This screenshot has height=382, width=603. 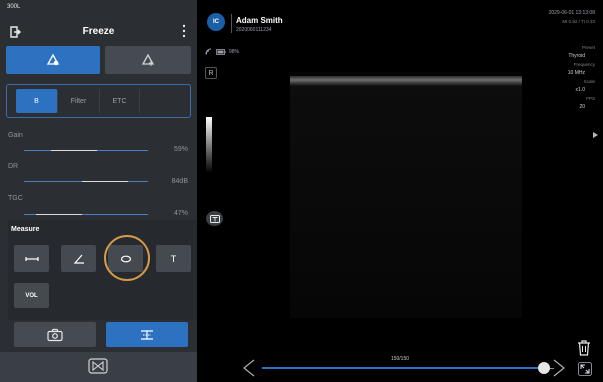 I want to click on distance-tool-button, so click(x=31, y=258).